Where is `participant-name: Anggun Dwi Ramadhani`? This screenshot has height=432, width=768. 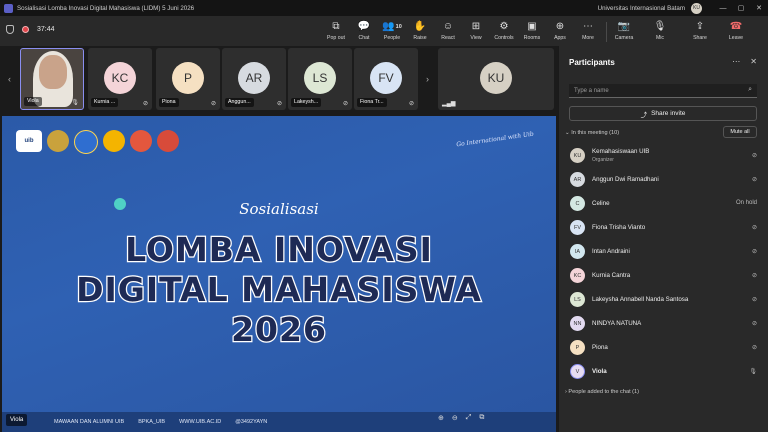 participant-name: Anggun Dwi Ramadhani is located at coordinates (625, 179).